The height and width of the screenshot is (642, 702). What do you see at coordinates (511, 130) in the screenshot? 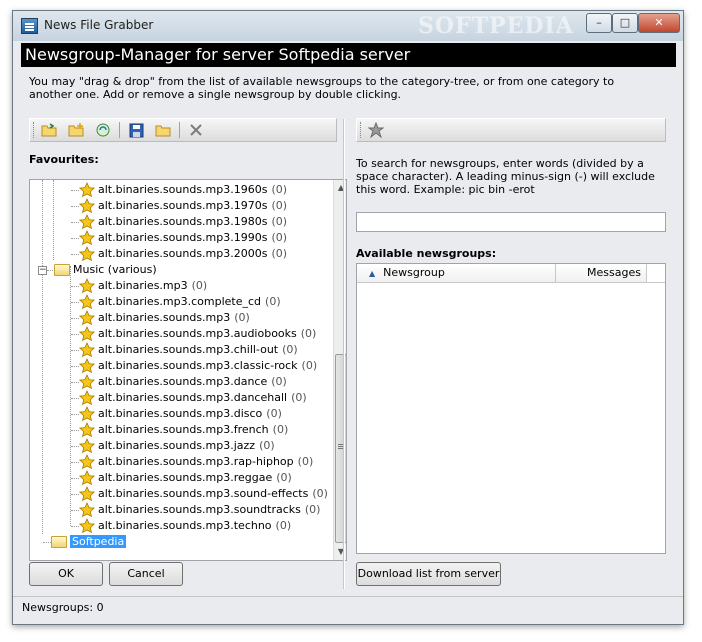
I see `right-toolbar` at bounding box center [511, 130].